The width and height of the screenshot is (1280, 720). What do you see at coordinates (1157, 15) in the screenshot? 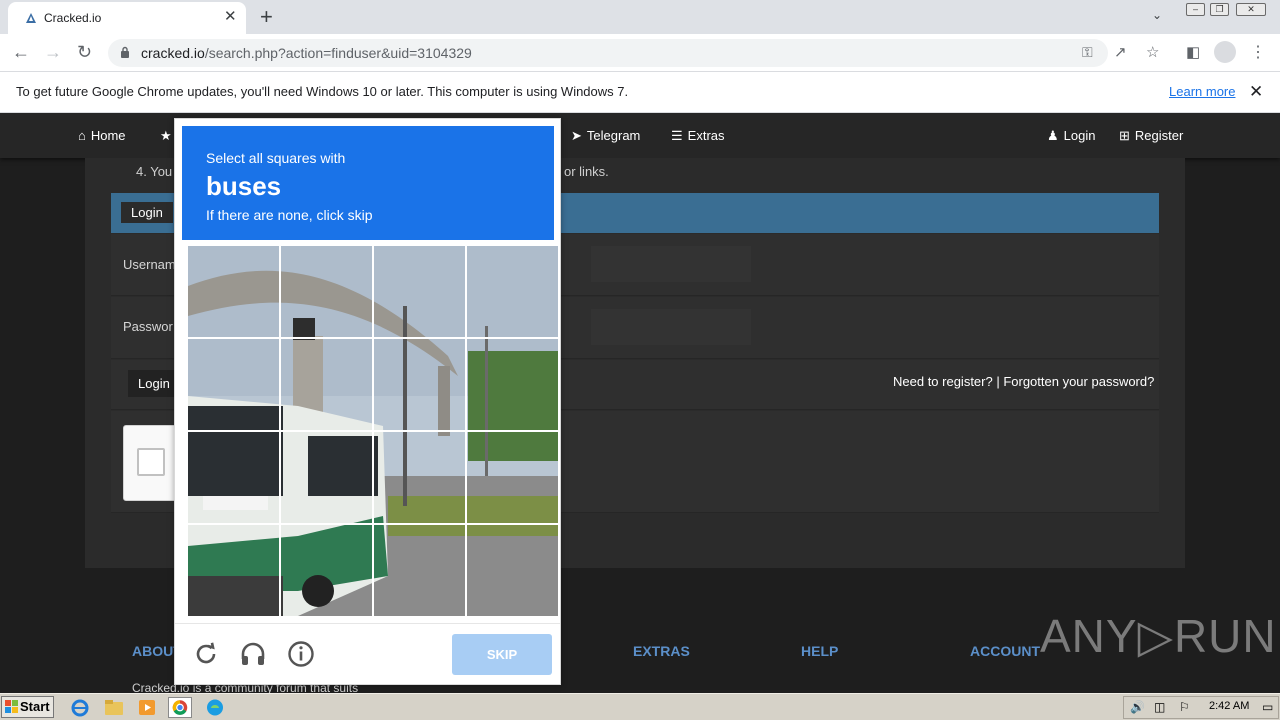
I see `tab-search-icon: ⌄` at bounding box center [1157, 15].